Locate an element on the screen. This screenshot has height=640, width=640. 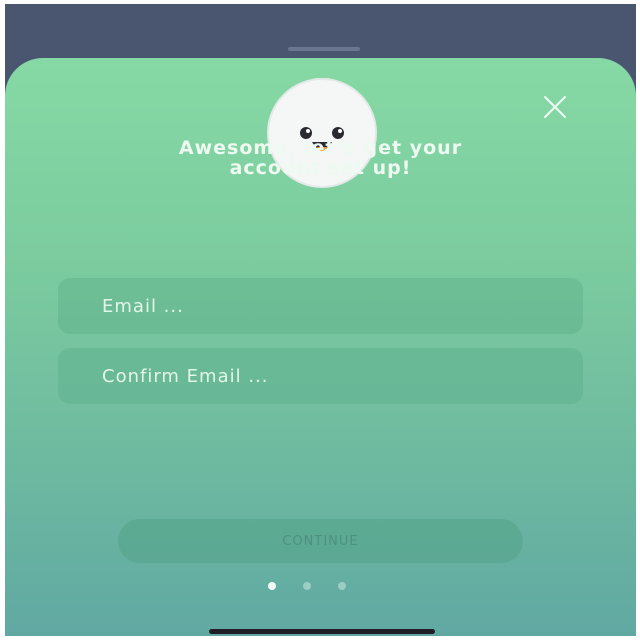
close-button is located at coordinates (555, 107).